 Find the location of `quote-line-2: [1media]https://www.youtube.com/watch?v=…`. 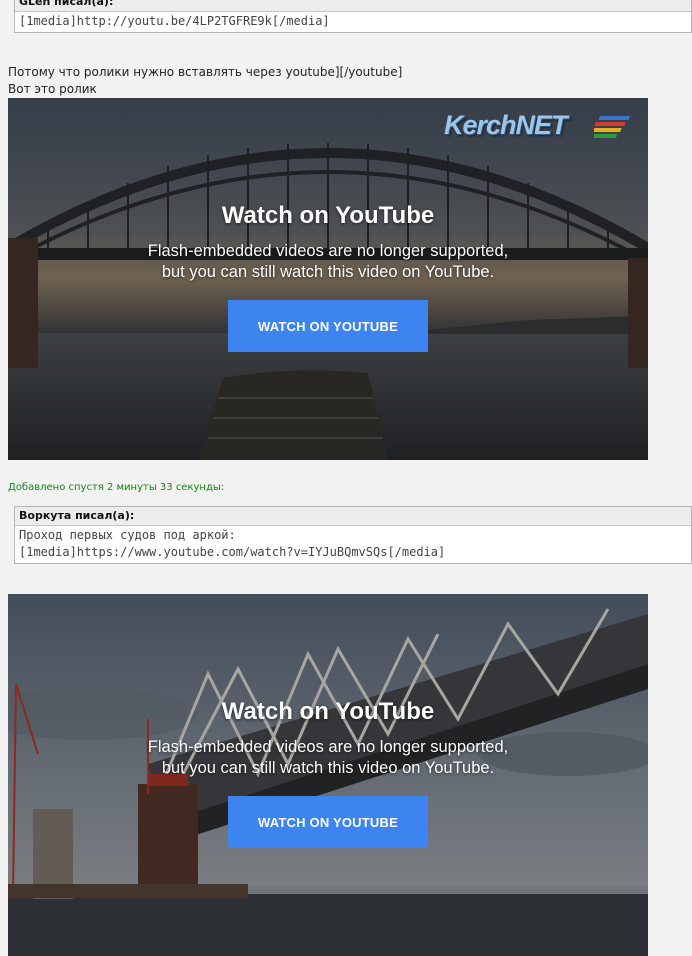

quote-line-2: [1media]https://www.youtube.com/watch?v=… is located at coordinates (232, 552).